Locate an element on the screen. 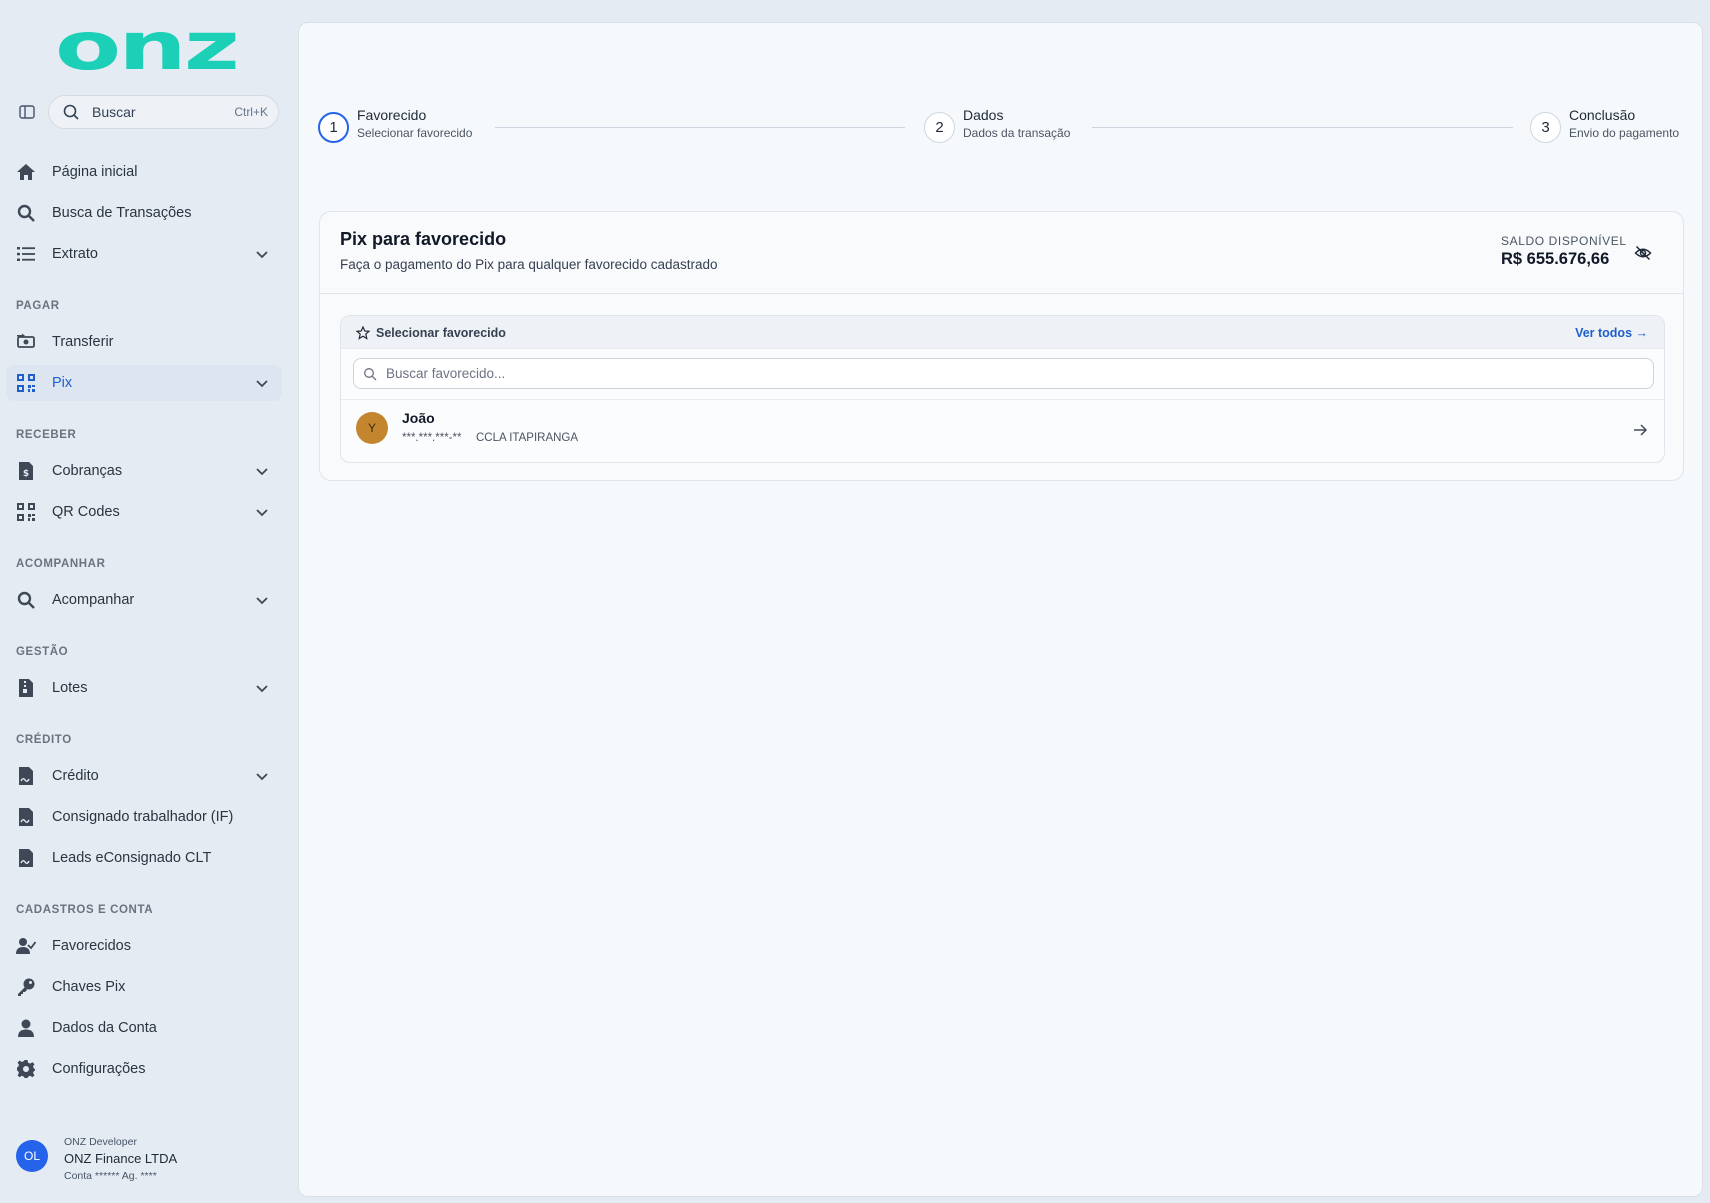 The image size is (1710, 1203). section-credit: CRÉDITO is located at coordinates (44, 740).